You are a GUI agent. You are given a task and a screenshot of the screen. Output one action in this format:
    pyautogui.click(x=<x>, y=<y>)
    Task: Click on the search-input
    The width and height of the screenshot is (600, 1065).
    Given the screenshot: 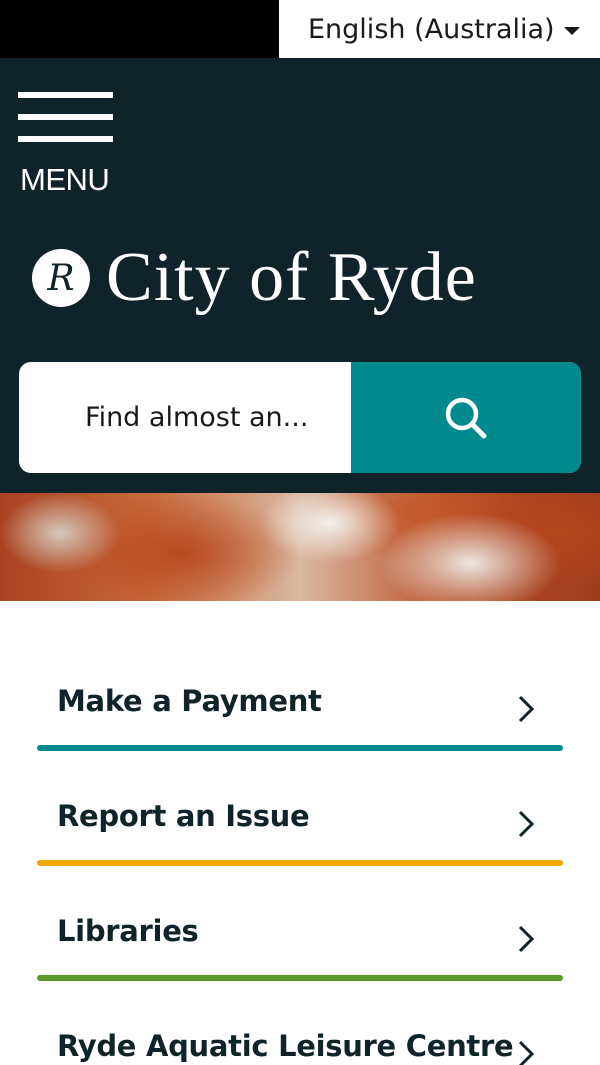 What is the action you would take?
    pyautogui.click(x=186, y=417)
    